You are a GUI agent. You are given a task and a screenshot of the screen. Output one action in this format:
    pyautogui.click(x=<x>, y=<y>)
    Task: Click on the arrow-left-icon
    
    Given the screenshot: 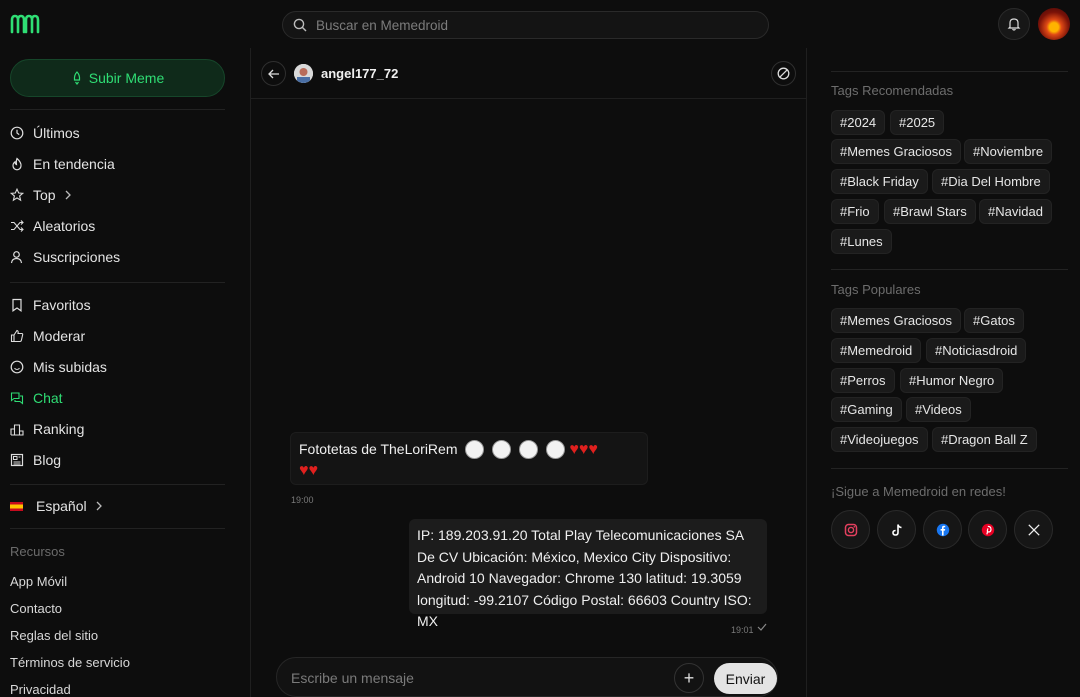 What is the action you would take?
    pyautogui.click(x=273, y=73)
    